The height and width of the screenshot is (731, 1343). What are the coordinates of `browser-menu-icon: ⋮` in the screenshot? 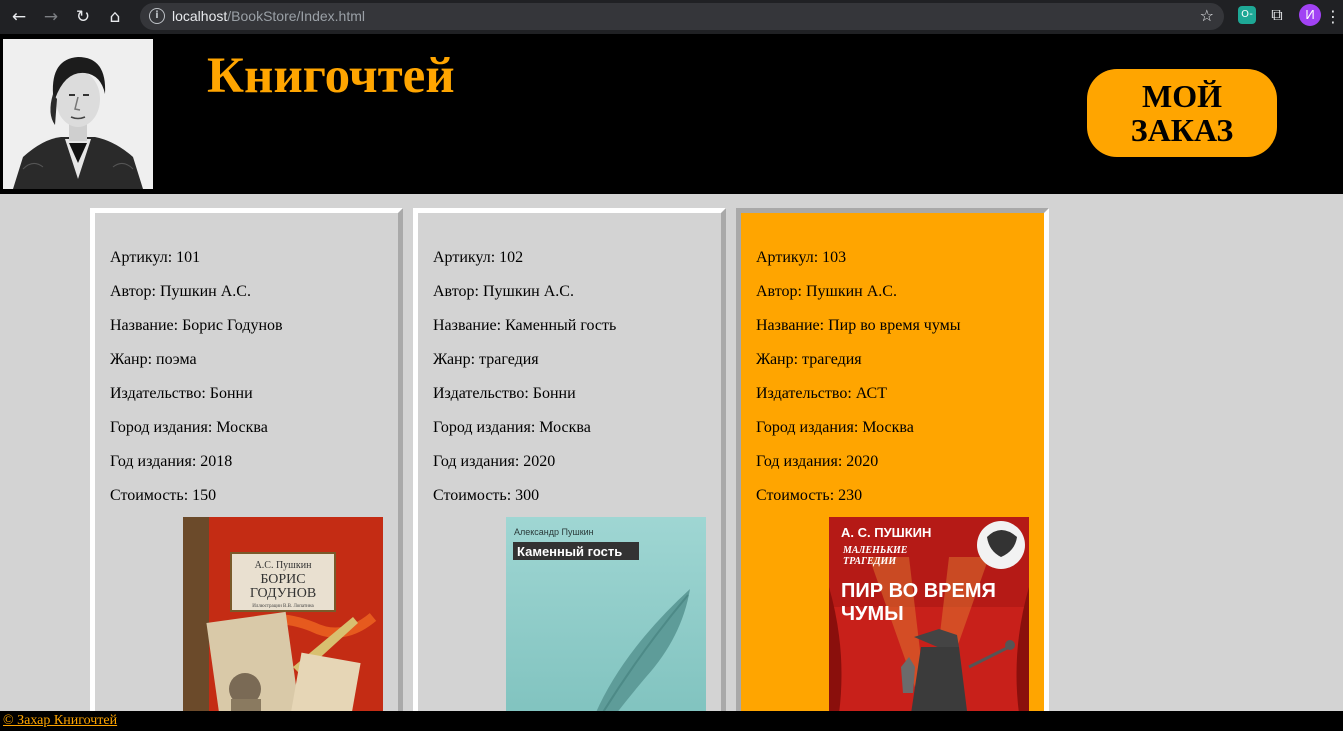 It's located at (1333, 17).